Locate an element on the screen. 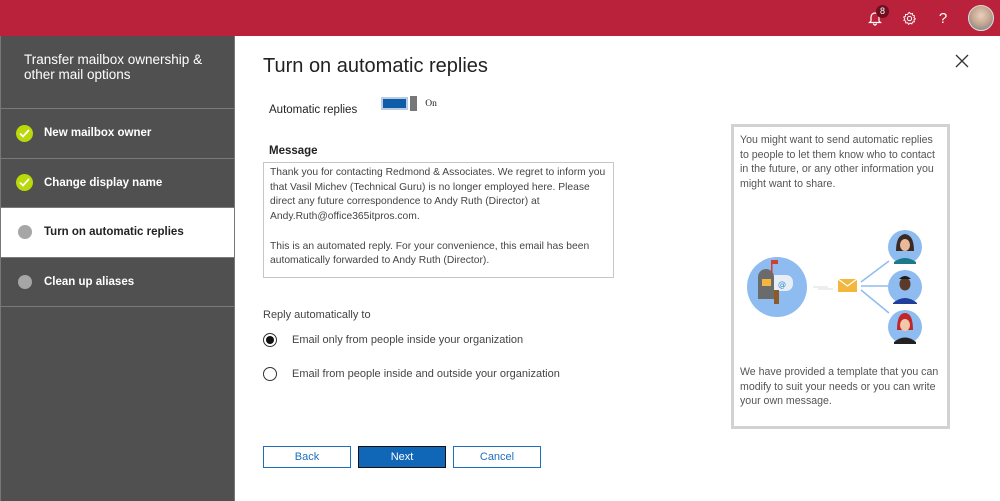 This screenshot has height=501, width=1000. automatic-replies-row: Automatic replies On is located at coordinates (353, 106).